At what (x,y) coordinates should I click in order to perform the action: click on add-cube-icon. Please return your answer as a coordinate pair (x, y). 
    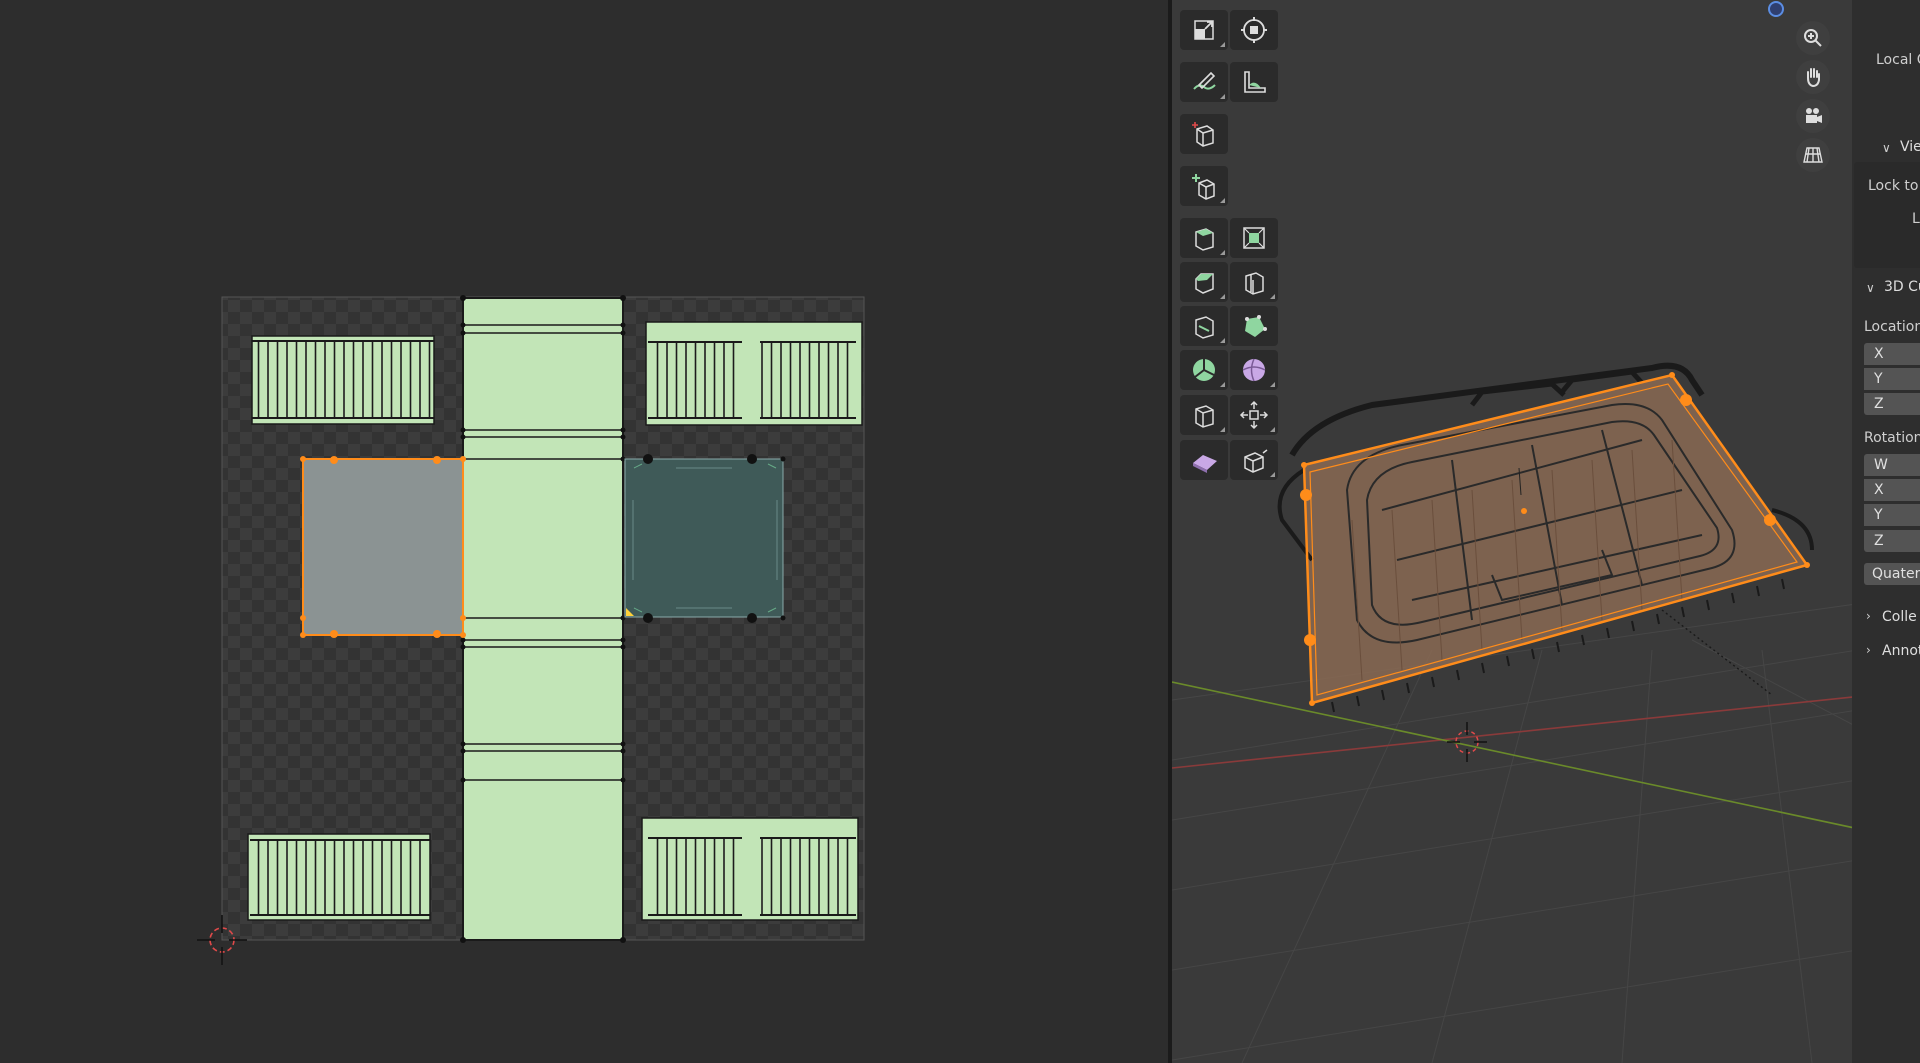
    Looking at the image, I should click on (1203, 134).